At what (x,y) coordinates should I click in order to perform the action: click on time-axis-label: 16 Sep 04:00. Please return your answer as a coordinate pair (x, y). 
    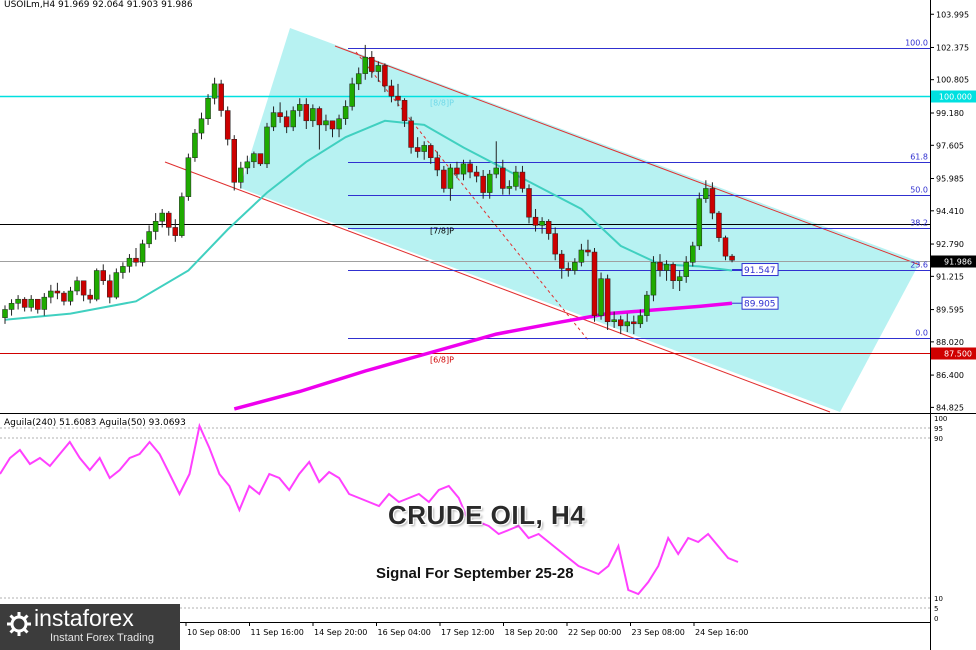
    Looking at the image, I should click on (404, 632).